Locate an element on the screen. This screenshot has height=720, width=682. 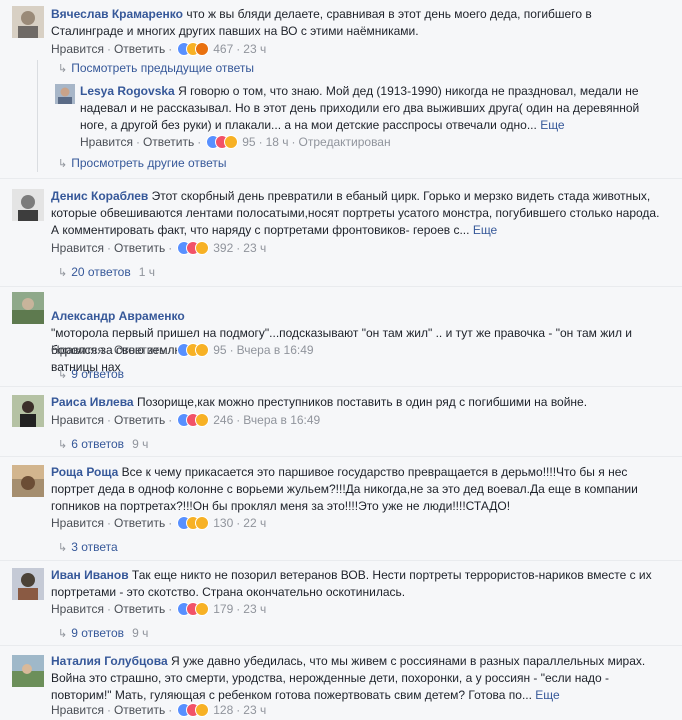
comment-actions: Нравится · Ответить · 392 · 23 ч is located at coordinates (159, 248).